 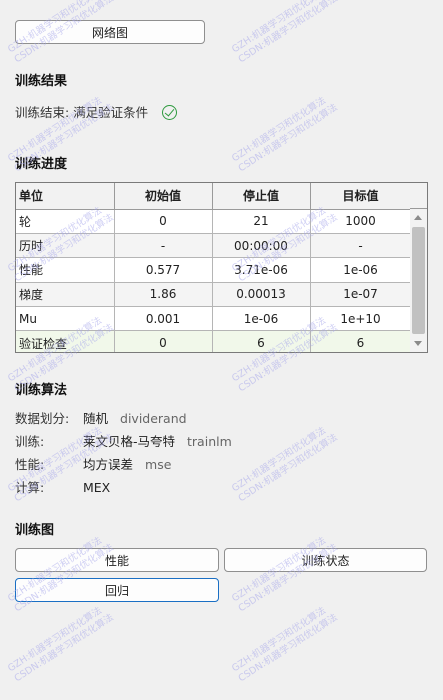 What do you see at coordinates (97, 487) in the screenshot?
I see `algorithm-value: MEX` at bounding box center [97, 487].